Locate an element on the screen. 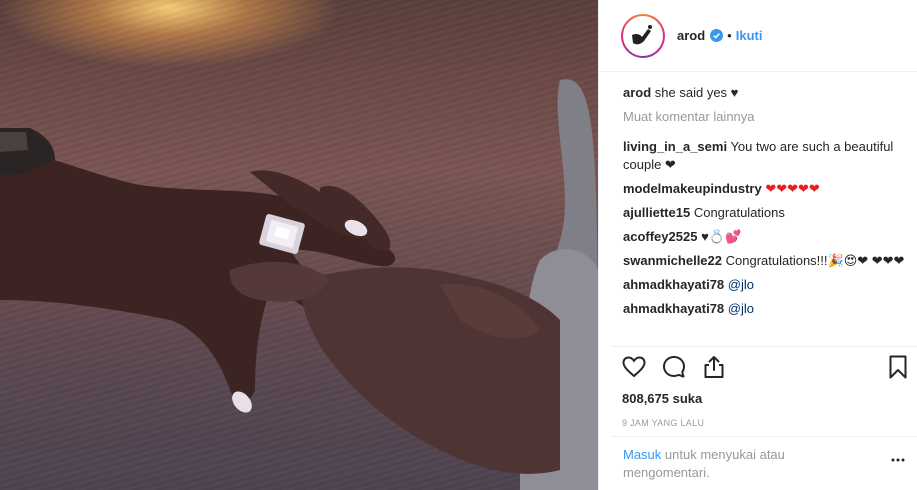  post-header: arod • Ikuti is located at coordinates (758, 36).